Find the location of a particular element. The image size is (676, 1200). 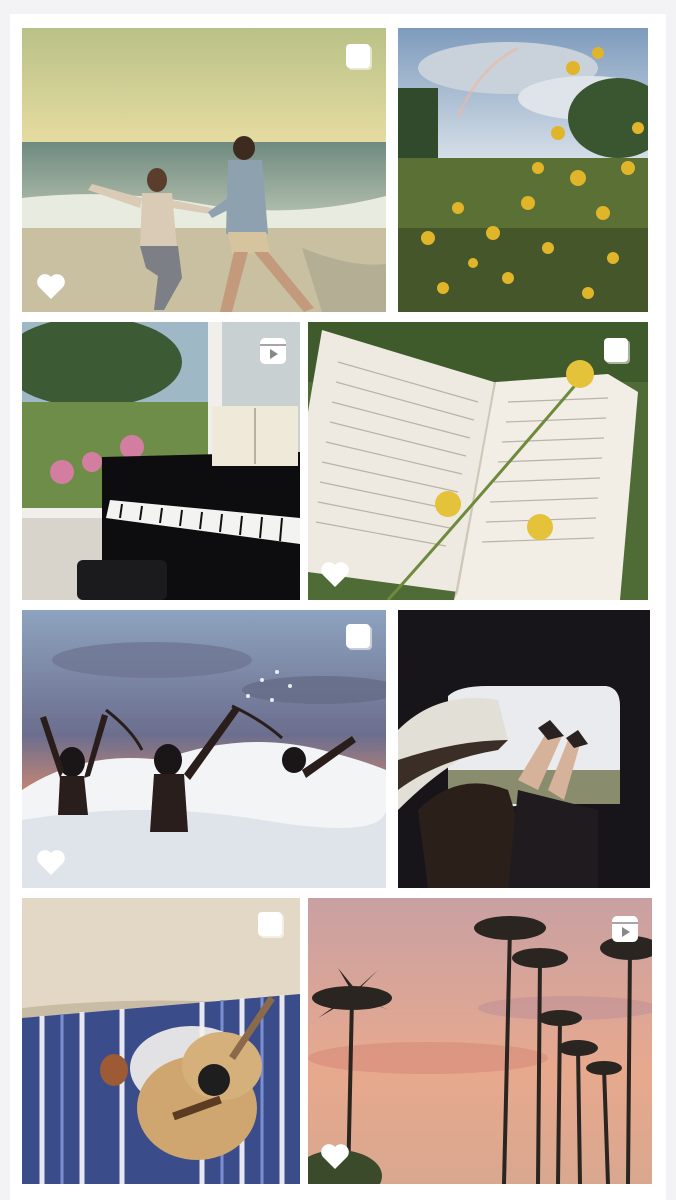

palm-sunset-image is located at coordinates (480, 1041).